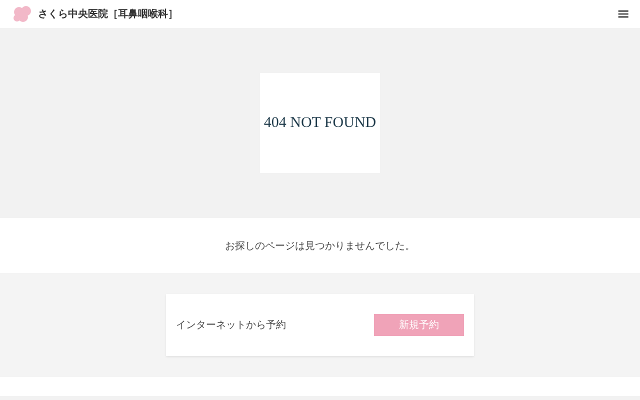 This screenshot has height=400, width=640. Describe the element at coordinates (320, 123) in the screenshot. I see `error-title: 404 NOT FOUND` at that location.